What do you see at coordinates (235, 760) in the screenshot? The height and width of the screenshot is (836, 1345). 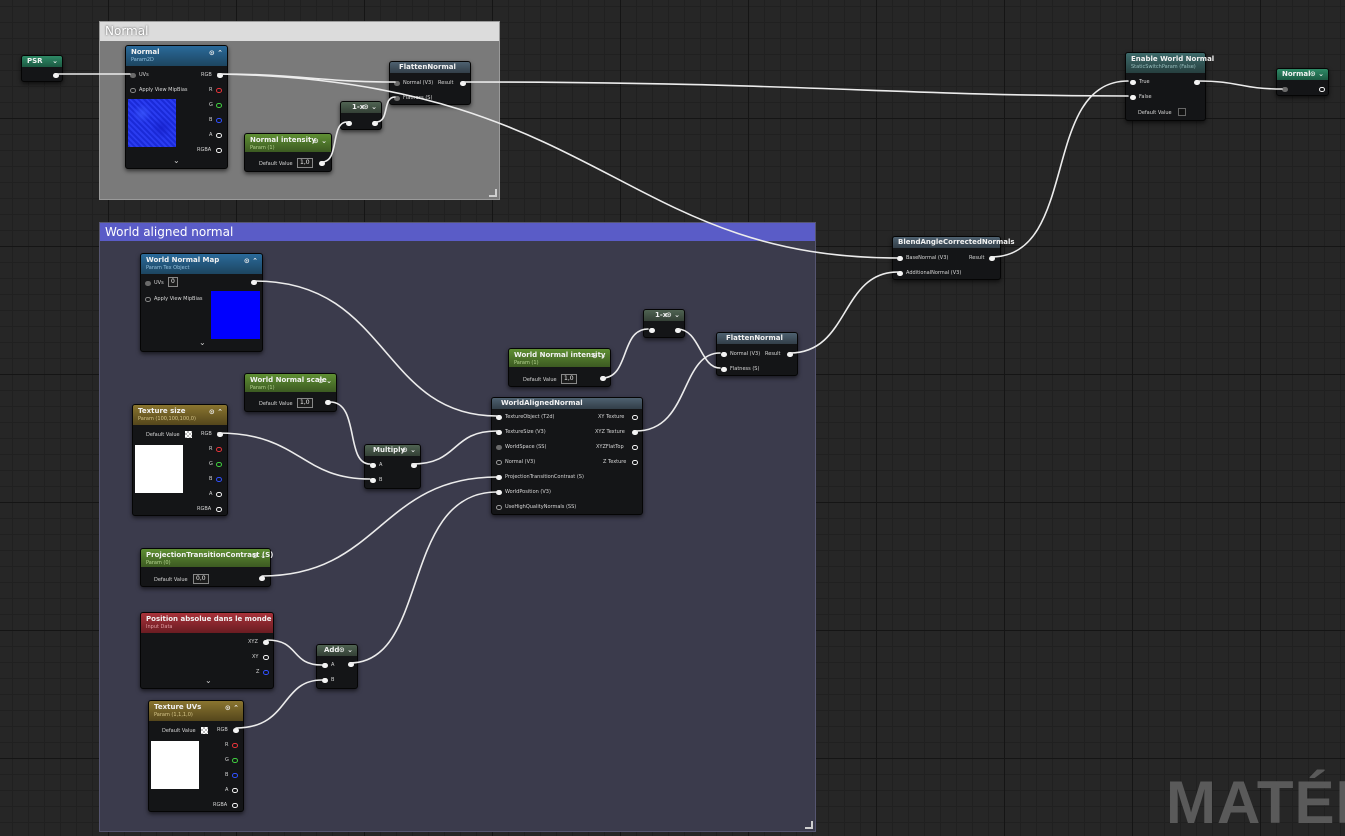 I see `output-pin-g` at bounding box center [235, 760].